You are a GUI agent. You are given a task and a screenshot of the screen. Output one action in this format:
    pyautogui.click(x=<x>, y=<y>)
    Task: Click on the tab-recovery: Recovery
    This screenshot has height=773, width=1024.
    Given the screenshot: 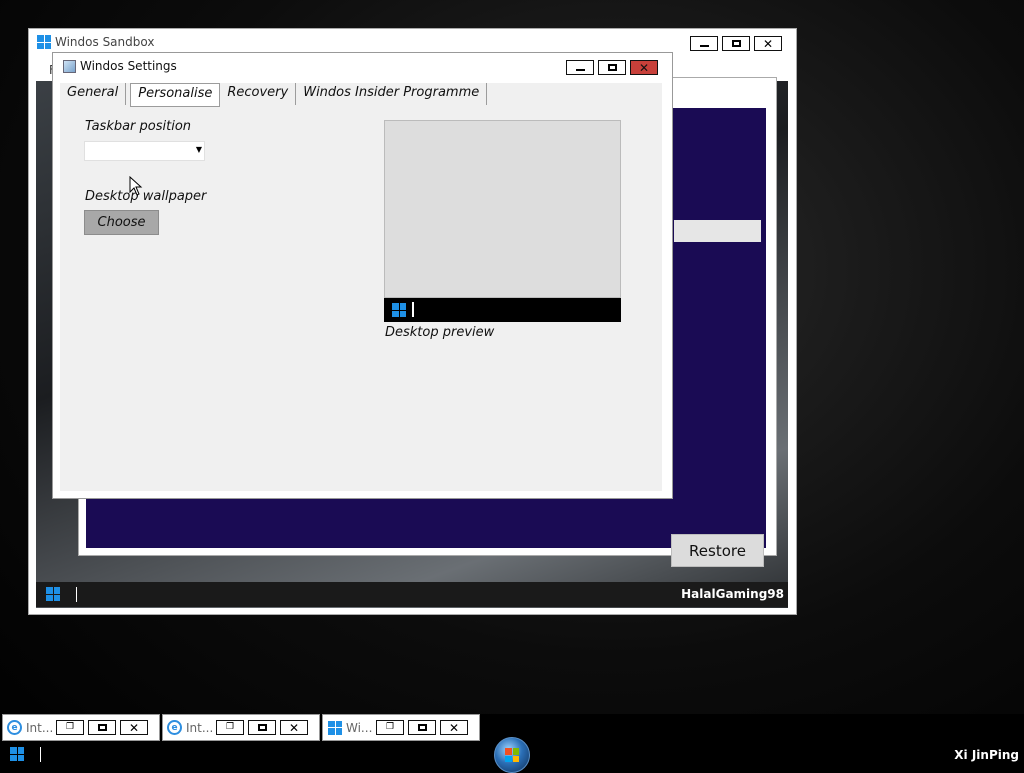 What is the action you would take?
    pyautogui.click(x=258, y=94)
    